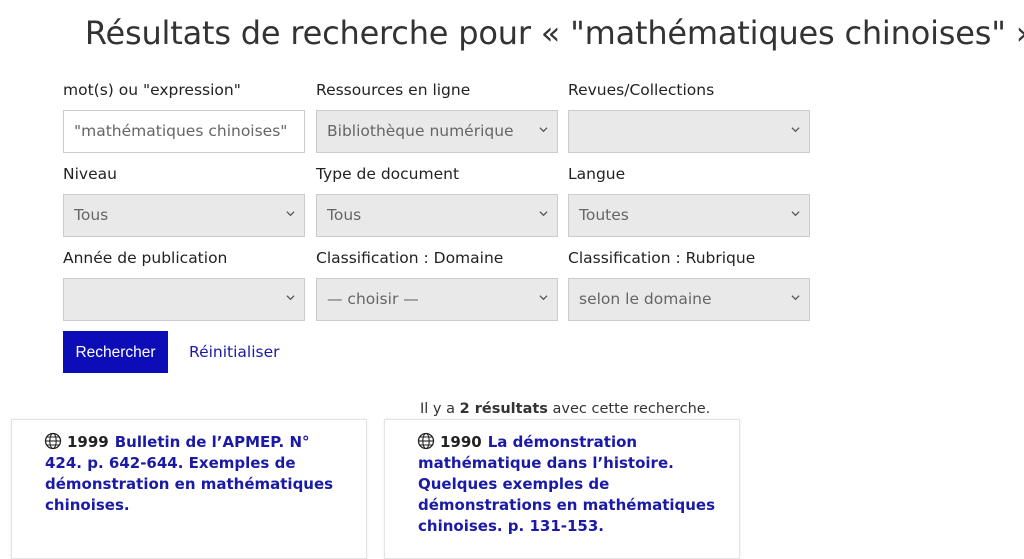 The width and height of the screenshot is (1024, 559). What do you see at coordinates (388, 174) in the screenshot?
I see `doc-type-label: Type de document` at bounding box center [388, 174].